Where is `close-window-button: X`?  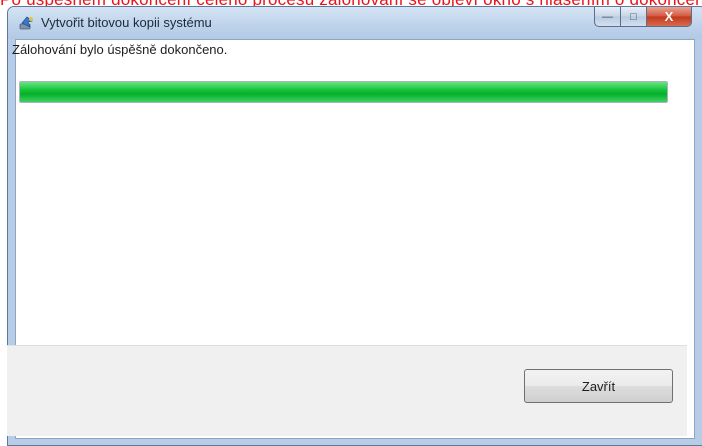
close-window-button: X is located at coordinates (669, 17).